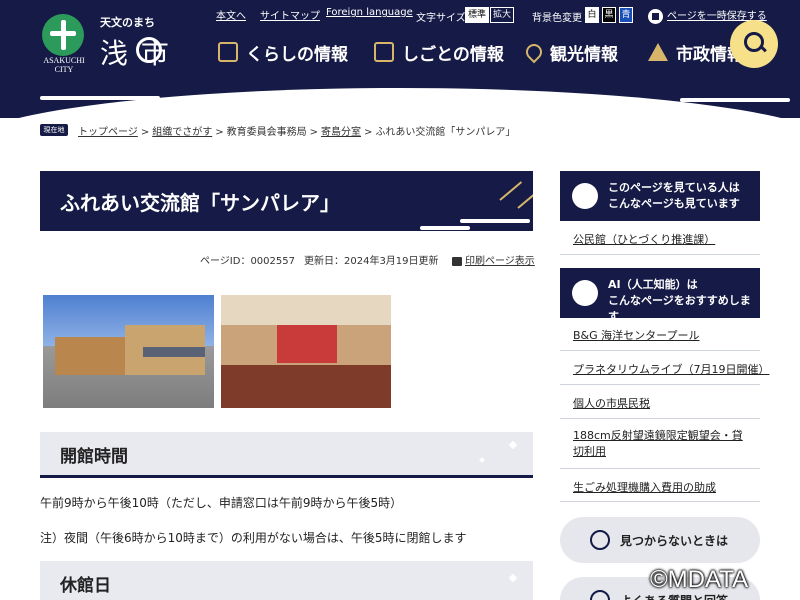  I want to click on nav-work-label: しごとの情報, so click(453, 54).